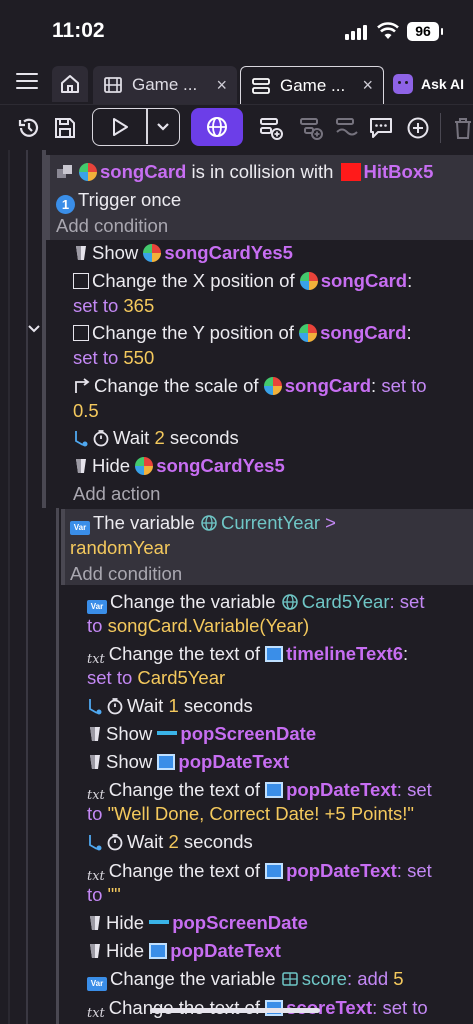 Image resolution: width=473 pixels, height=1024 pixels. Describe the element at coordinates (113, 85) in the screenshot. I see `film-icon` at that location.